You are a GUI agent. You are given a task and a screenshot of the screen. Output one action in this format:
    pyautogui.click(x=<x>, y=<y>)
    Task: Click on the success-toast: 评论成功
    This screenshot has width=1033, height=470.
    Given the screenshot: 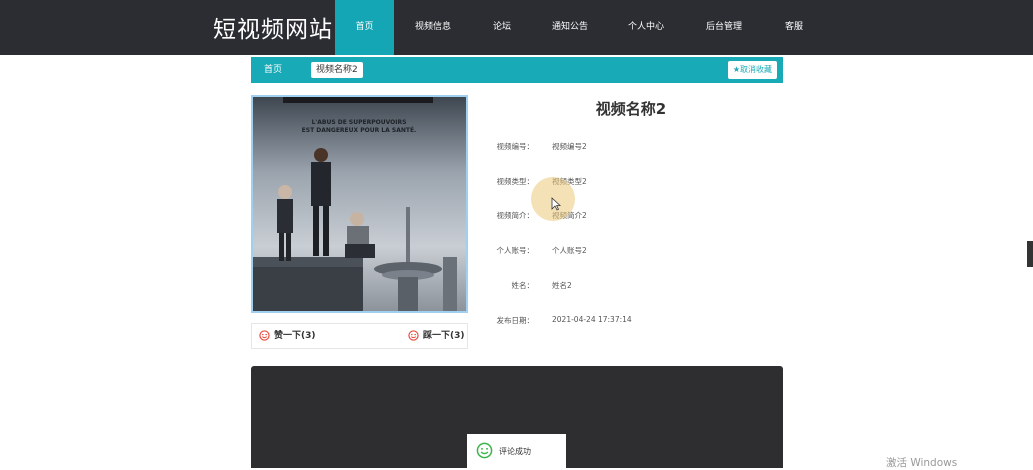 What is the action you would take?
    pyautogui.click(x=516, y=451)
    